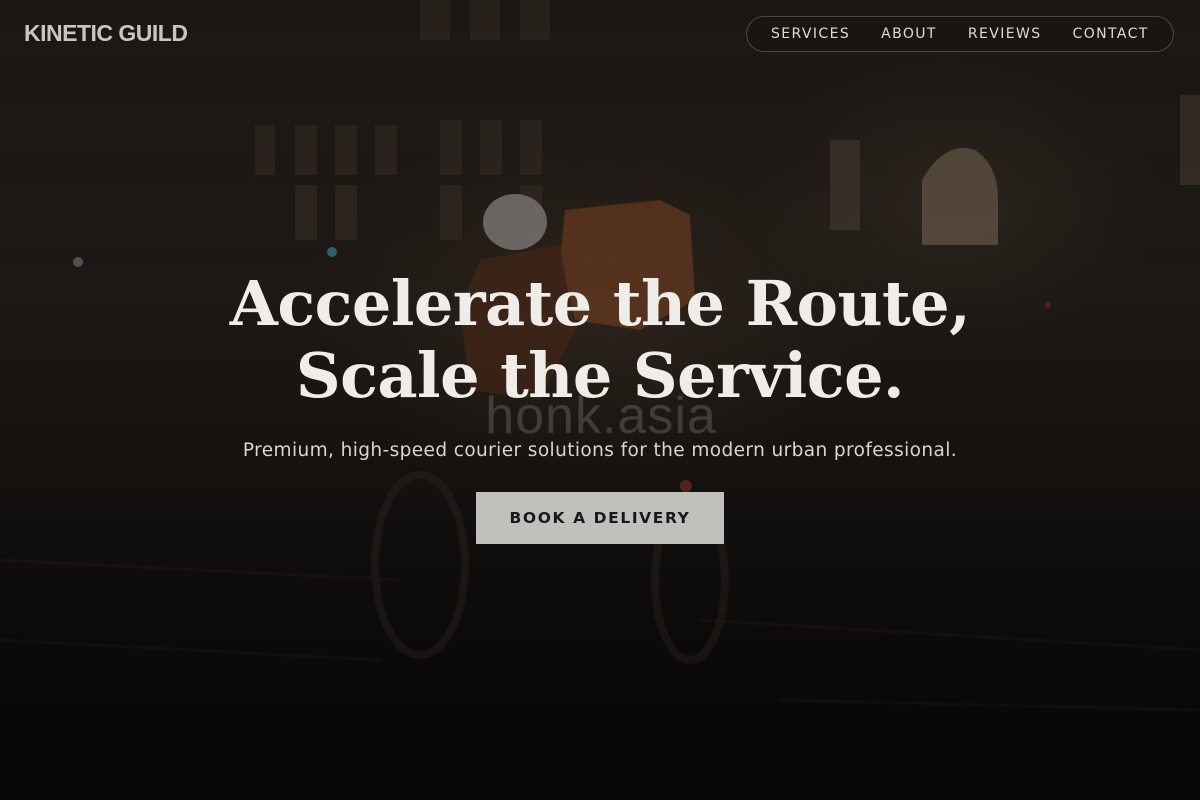 This screenshot has height=800, width=1200. Describe the element at coordinates (960, 34) in the screenshot. I see `main-navigation: SERVICES ABOUT REVIEWS CONTACT` at that location.